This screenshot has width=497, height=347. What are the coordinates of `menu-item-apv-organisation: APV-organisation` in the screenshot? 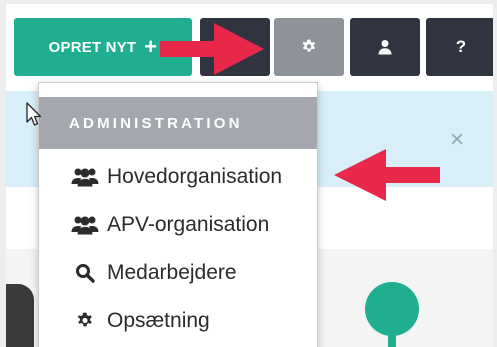 It's located at (178, 225).